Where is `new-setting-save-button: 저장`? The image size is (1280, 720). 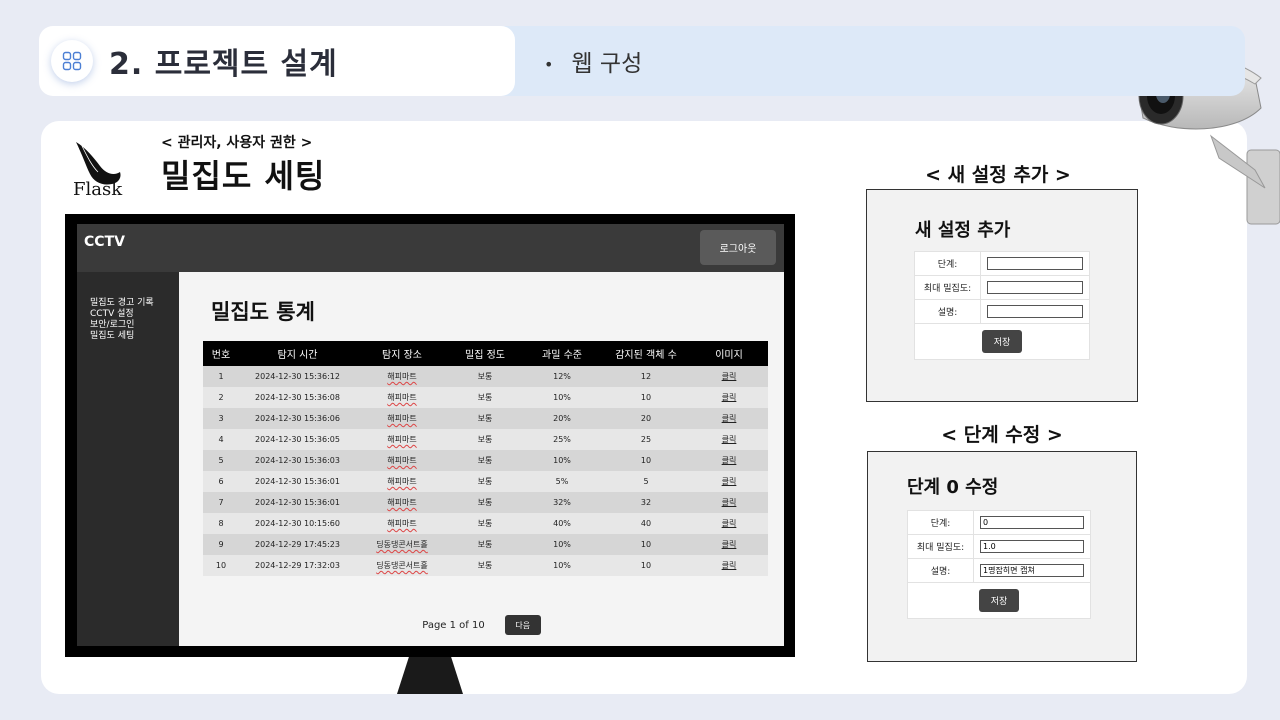
new-setting-save-button: 저장 is located at coordinates (1002, 341).